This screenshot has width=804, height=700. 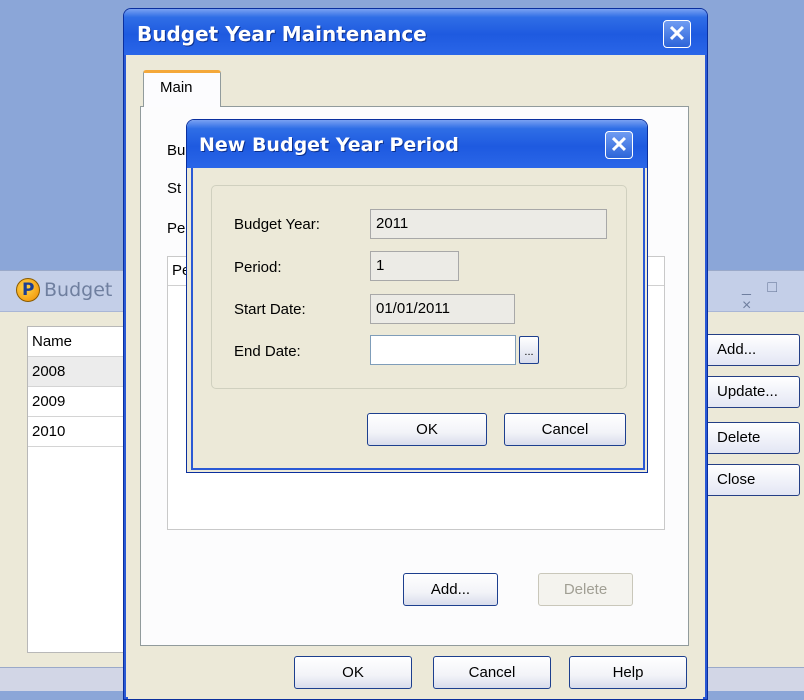 What do you see at coordinates (752, 438) in the screenshot?
I see `delete-button: Delete` at bounding box center [752, 438].